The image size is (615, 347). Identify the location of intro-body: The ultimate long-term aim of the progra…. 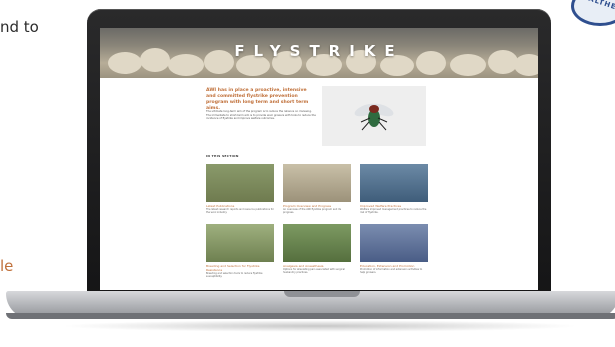
(261, 115).